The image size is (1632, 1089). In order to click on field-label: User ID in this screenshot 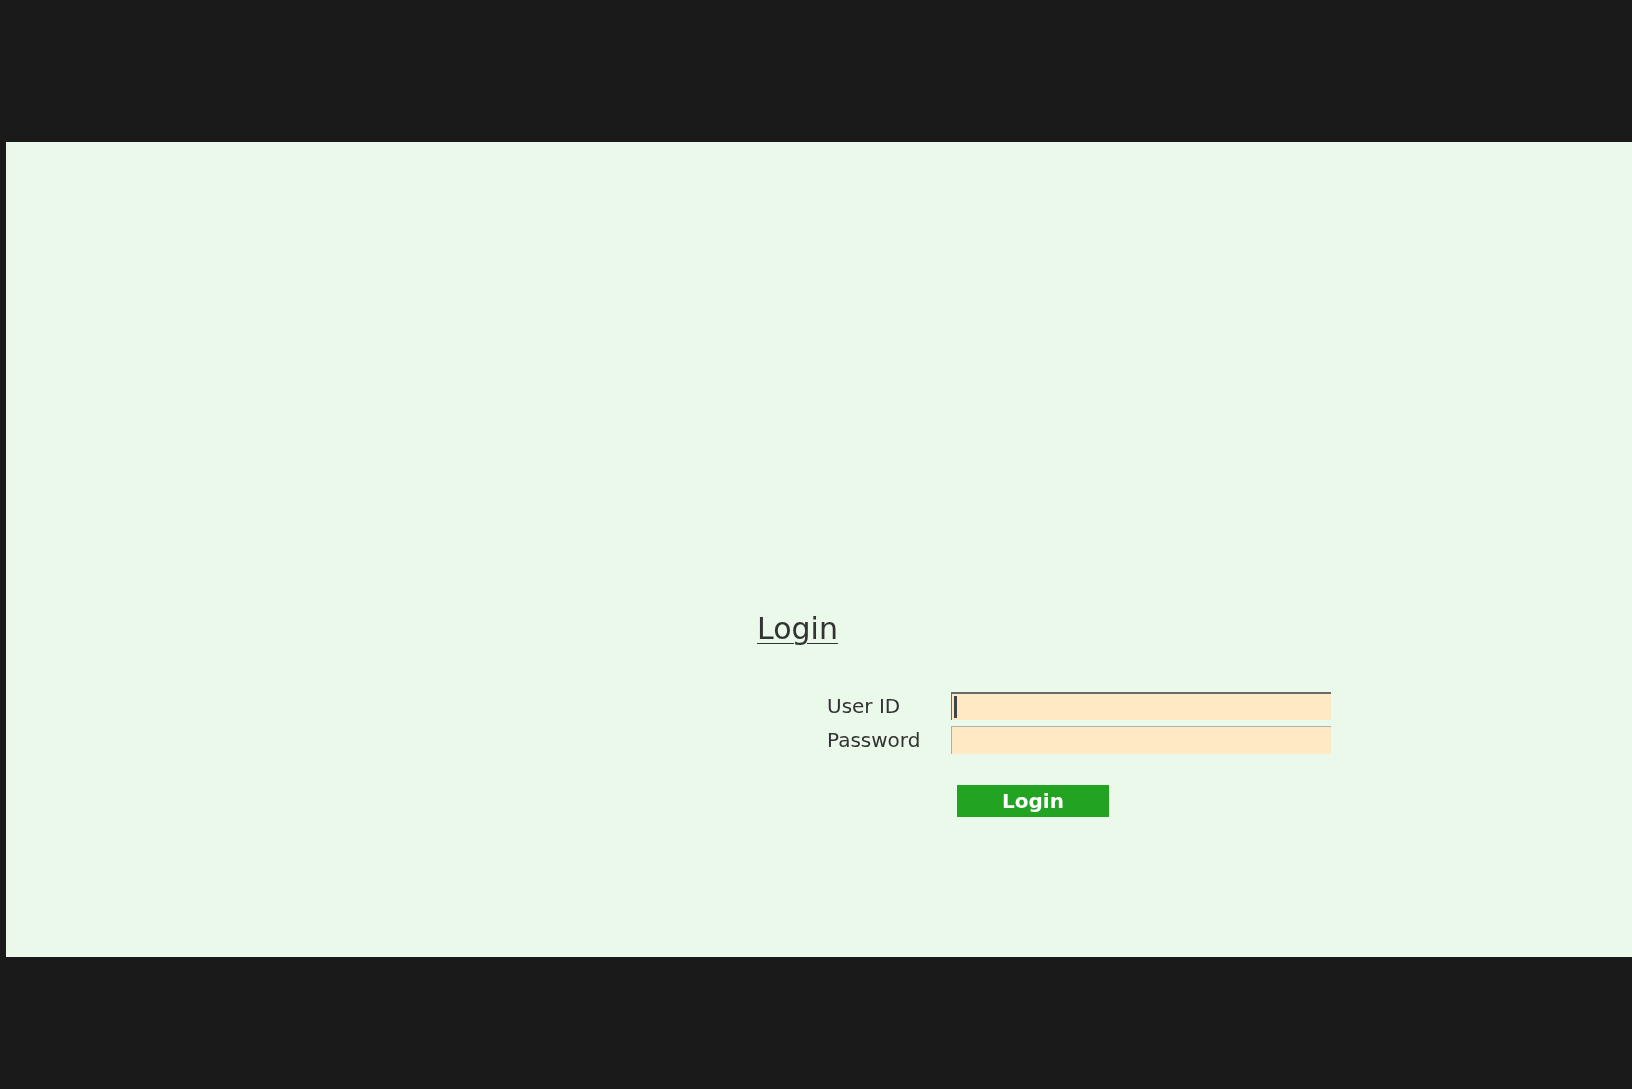, I will do `click(864, 706)`.